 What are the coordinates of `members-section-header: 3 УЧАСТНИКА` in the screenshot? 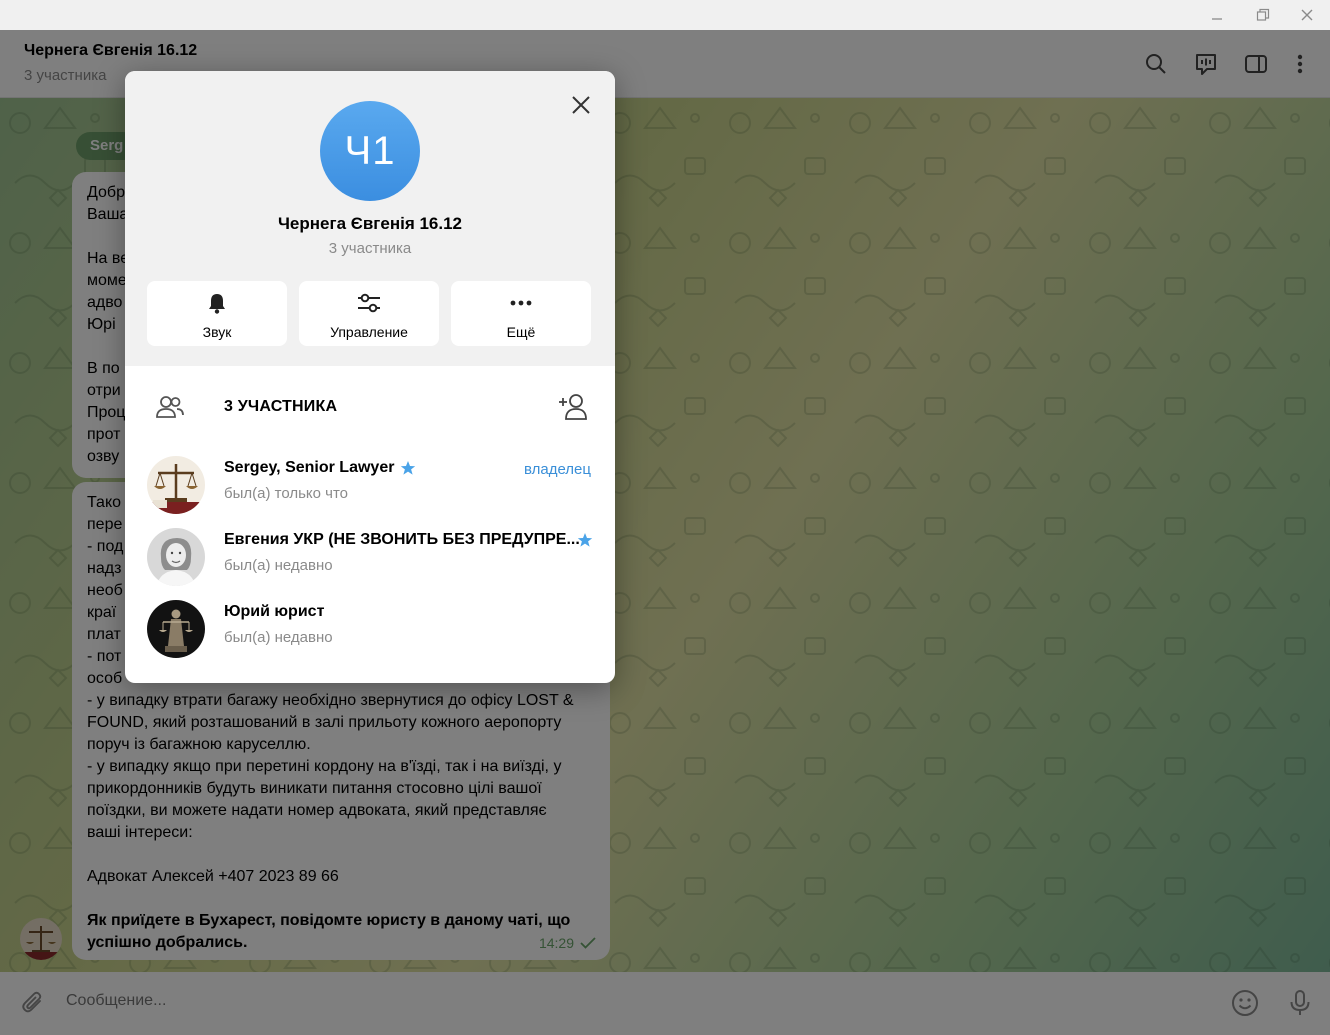 It's located at (370, 407).